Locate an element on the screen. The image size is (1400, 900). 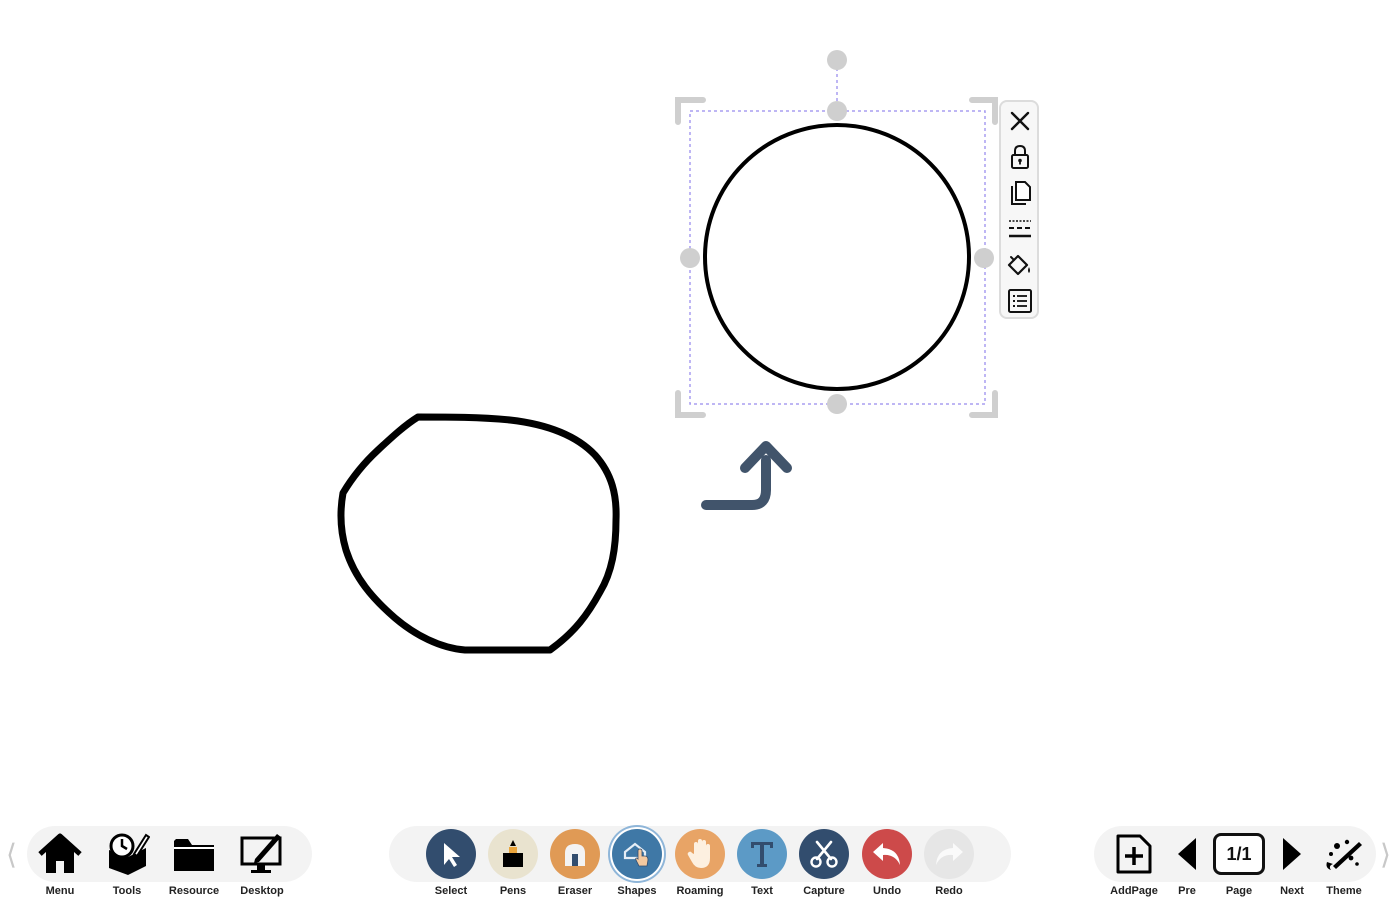
toolbar-collapse-left-arrow: ⟨ is located at coordinates (11, 854).